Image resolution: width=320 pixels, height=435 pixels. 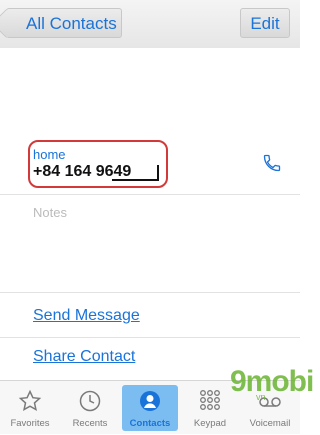 I want to click on tab-contacts: Contacts, so click(x=150, y=408).